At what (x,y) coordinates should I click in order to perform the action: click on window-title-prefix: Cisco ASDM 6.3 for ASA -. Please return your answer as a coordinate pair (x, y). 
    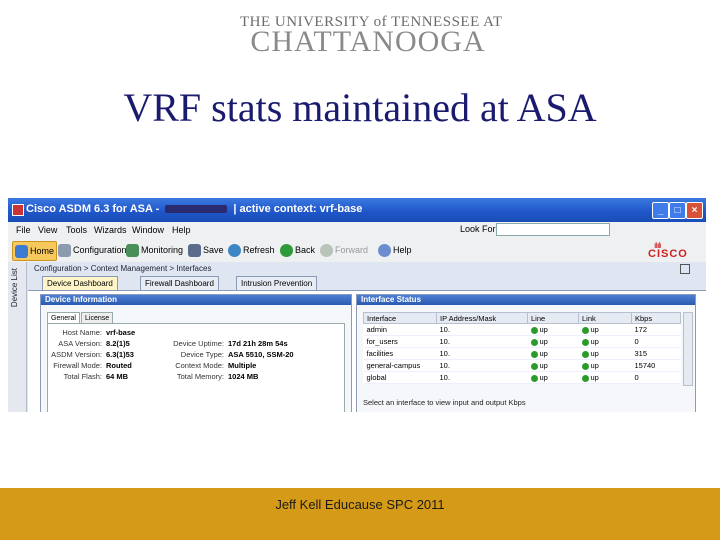
    Looking at the image, I should click on (93, 209).